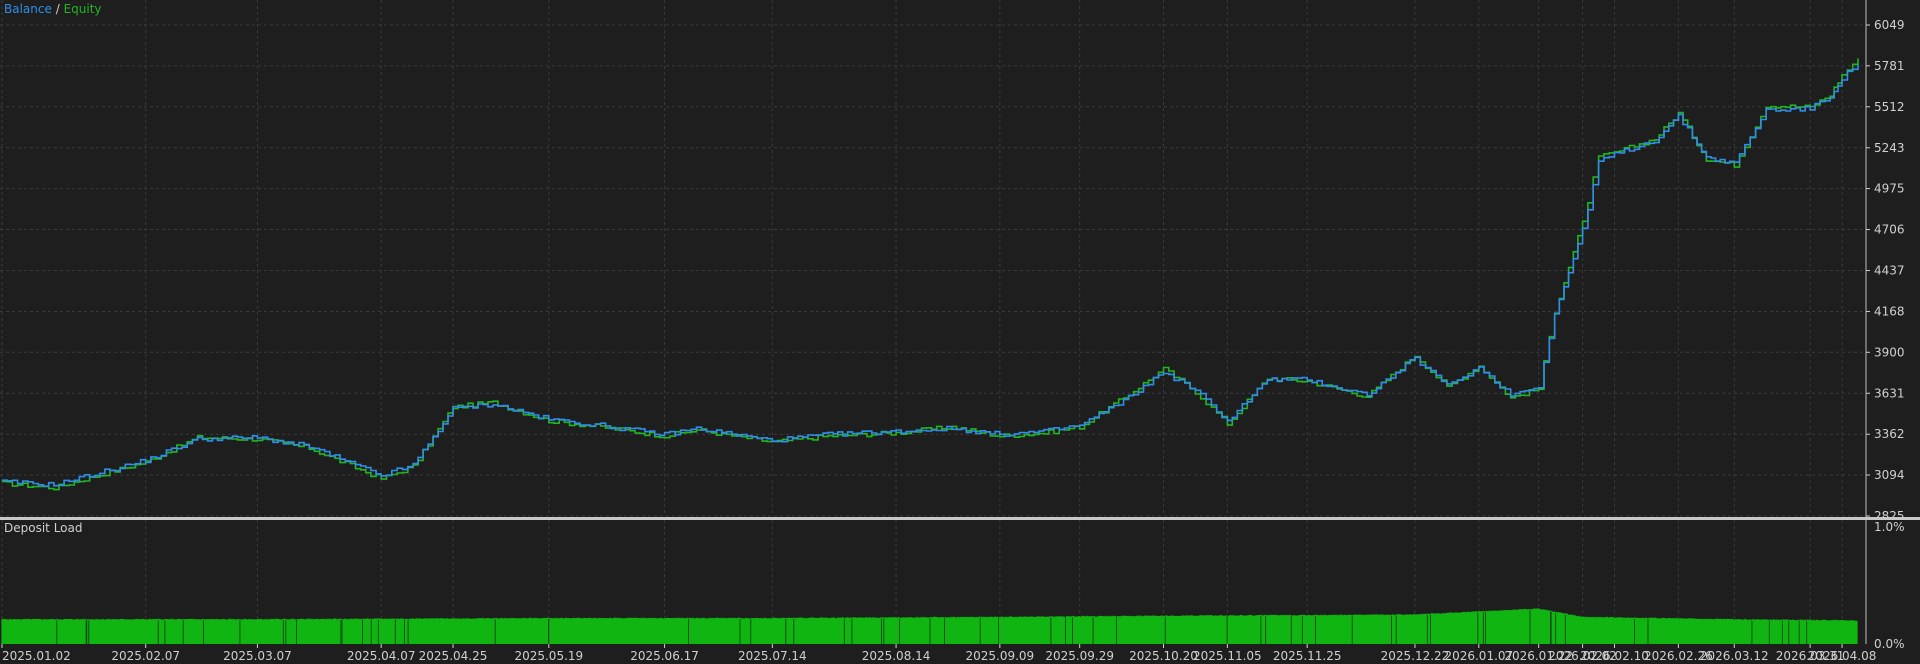  I want to click on x-tick-label: 2026.04.08, so click(1842, 656).